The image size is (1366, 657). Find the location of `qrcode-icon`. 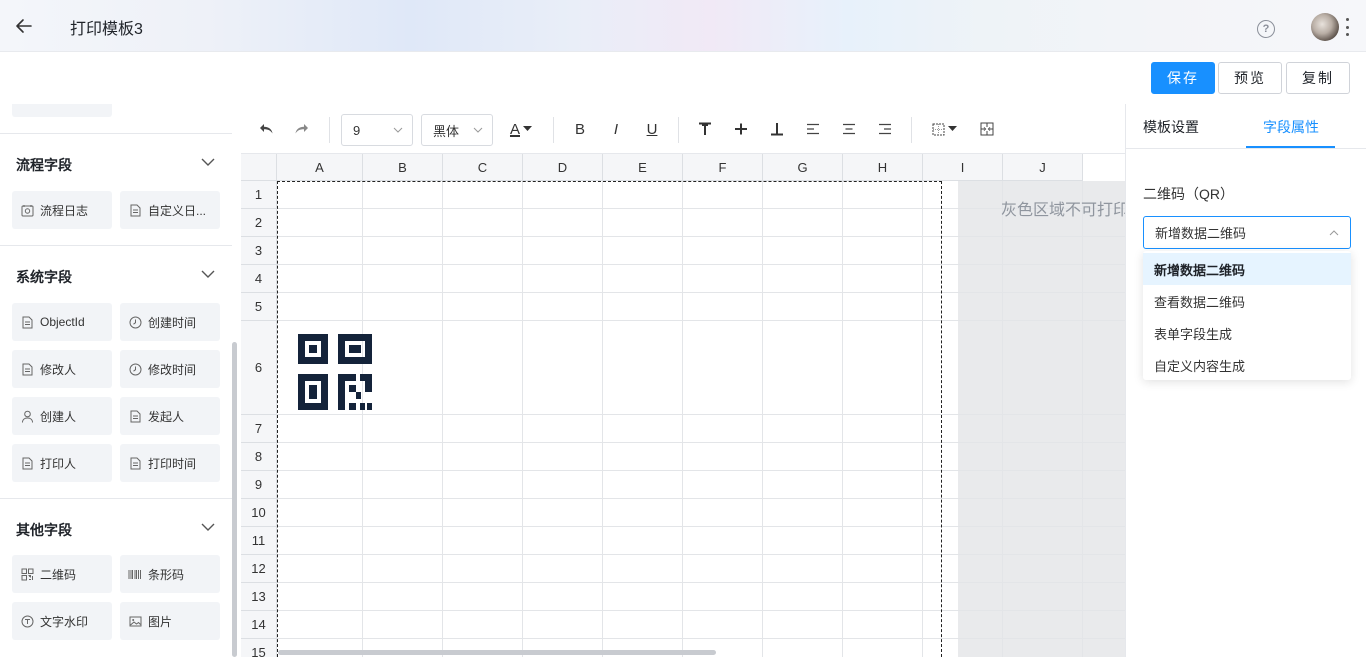

qrcode-icon is located at coordinates (336, 372).